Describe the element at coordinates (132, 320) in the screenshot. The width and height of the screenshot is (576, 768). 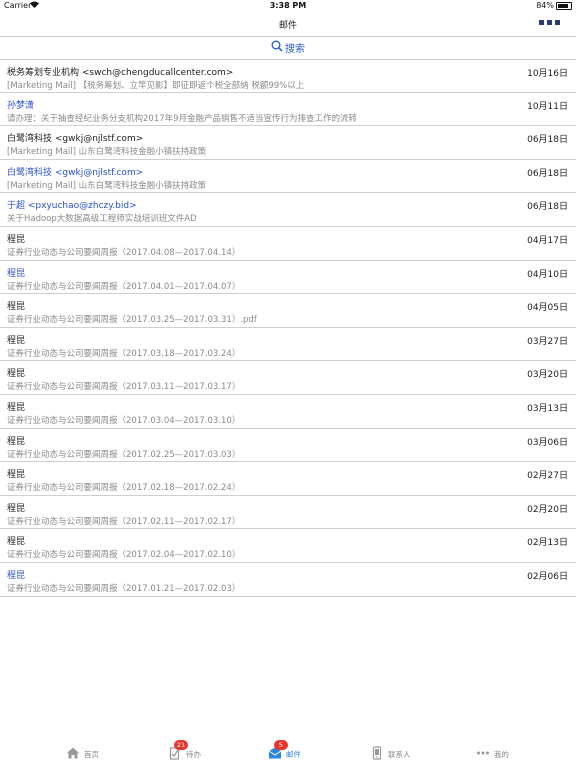
I see `mail-subject: 证券行业动态与公司要闻周报（2017.03.25—2017.03.31）.pdf` at that location.